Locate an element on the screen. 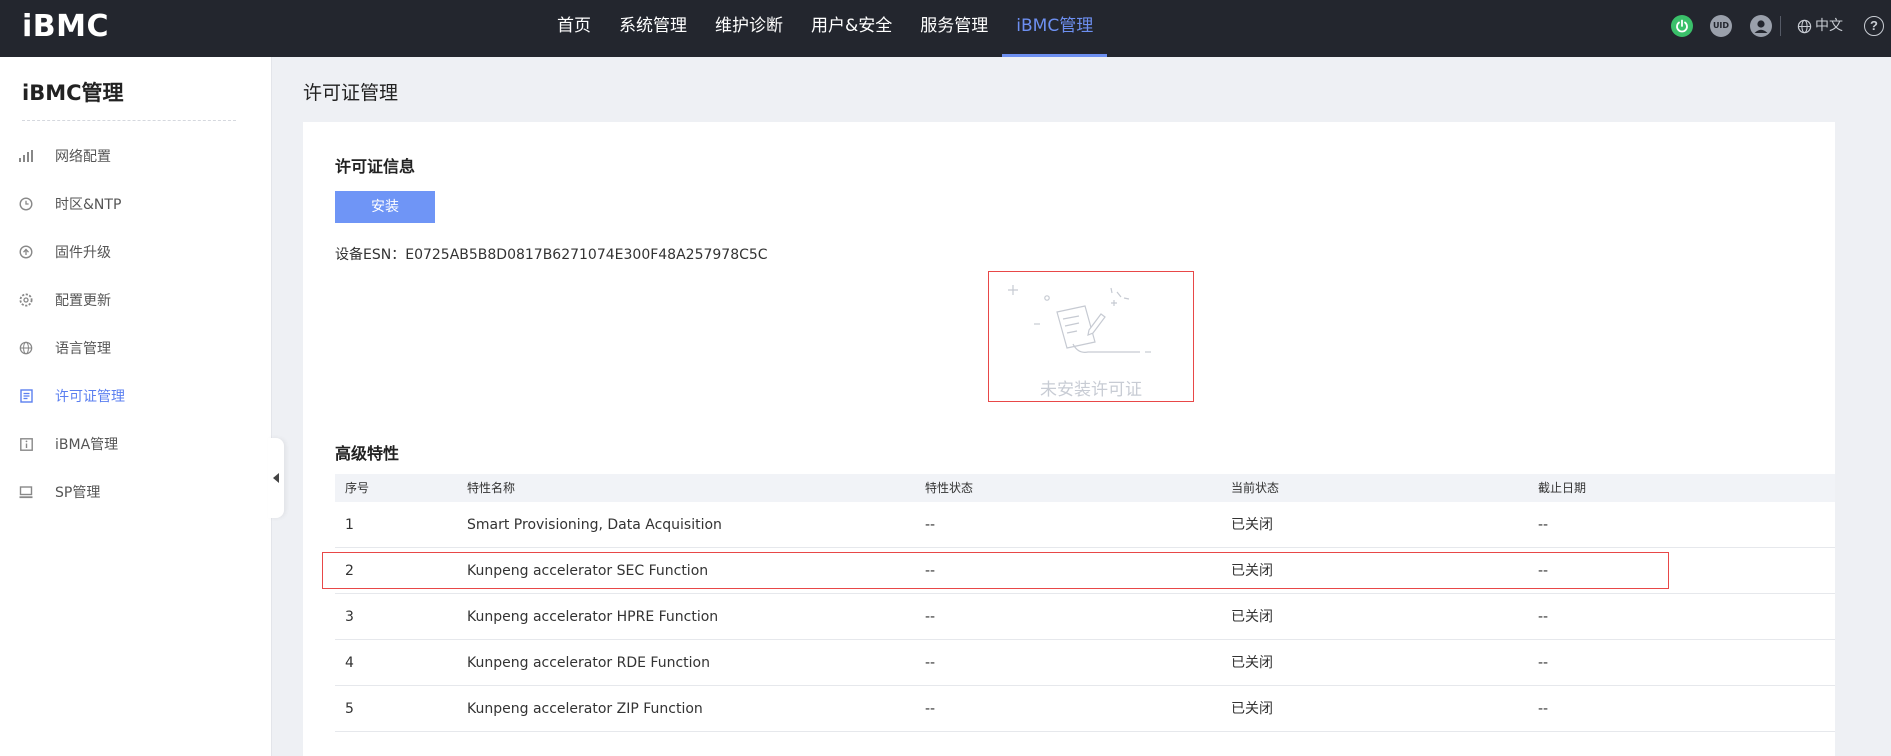 Image resolution: width=1891 pixels, height=756 pixels. header-divider is located at coordinates (1780, 26).